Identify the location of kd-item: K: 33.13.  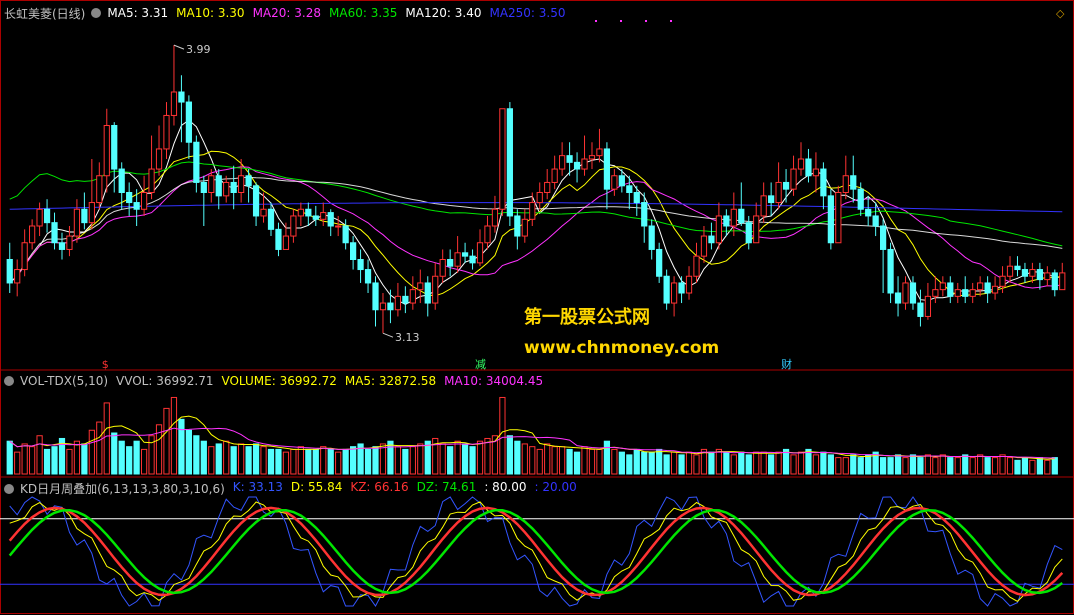
(257, 487).